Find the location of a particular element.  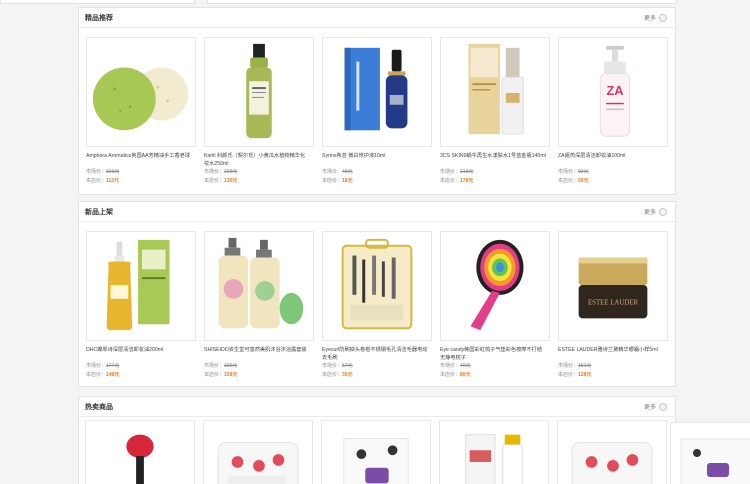

store-price: 本店价：158元 is located at coordinates (221, 375).